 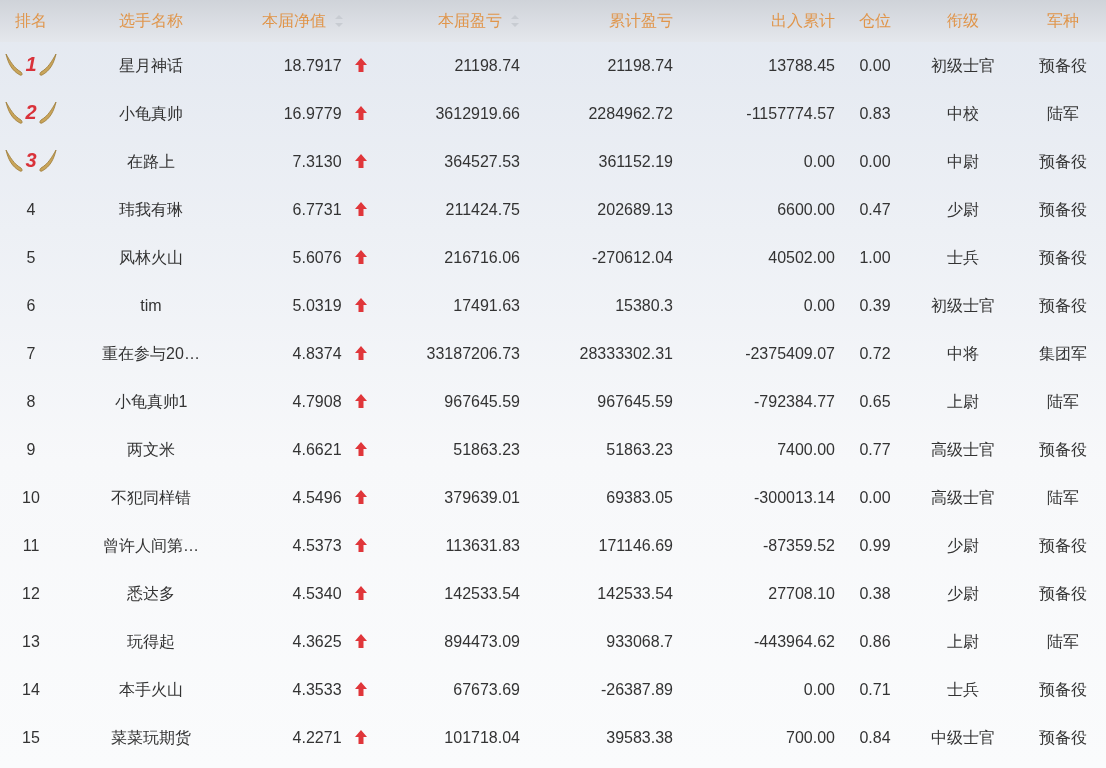 I want to click on column-header: 本届净值, so click(x=303, y=20).